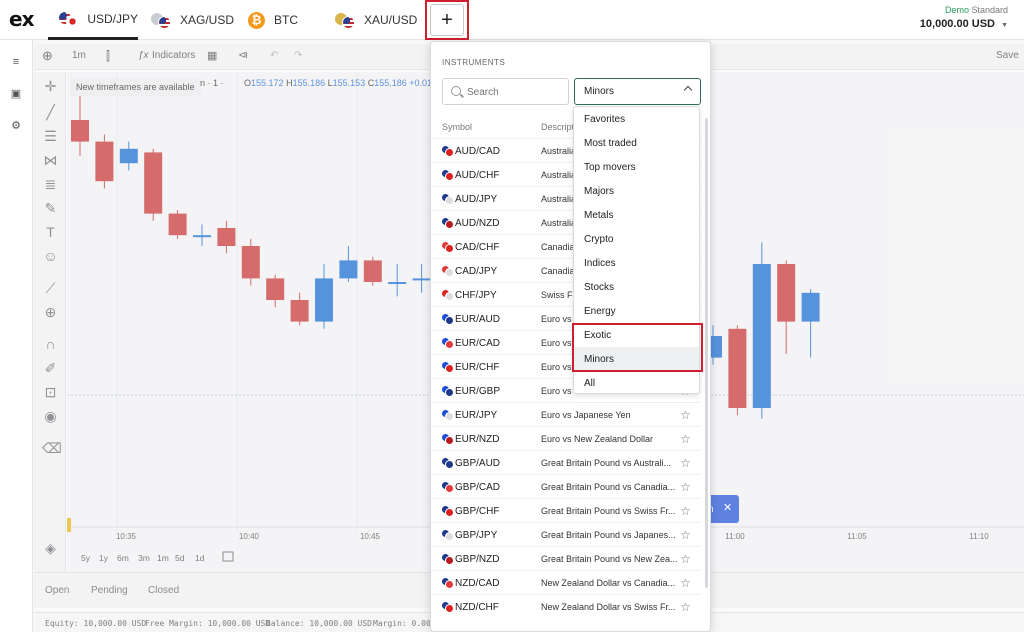 Image resolution: width=1024 pixels, height=632 pixels. What do you see at coordinates (50, 256) in the screenshot?
I see `emoji-icon: ☺` at bounding box center [50, 256].